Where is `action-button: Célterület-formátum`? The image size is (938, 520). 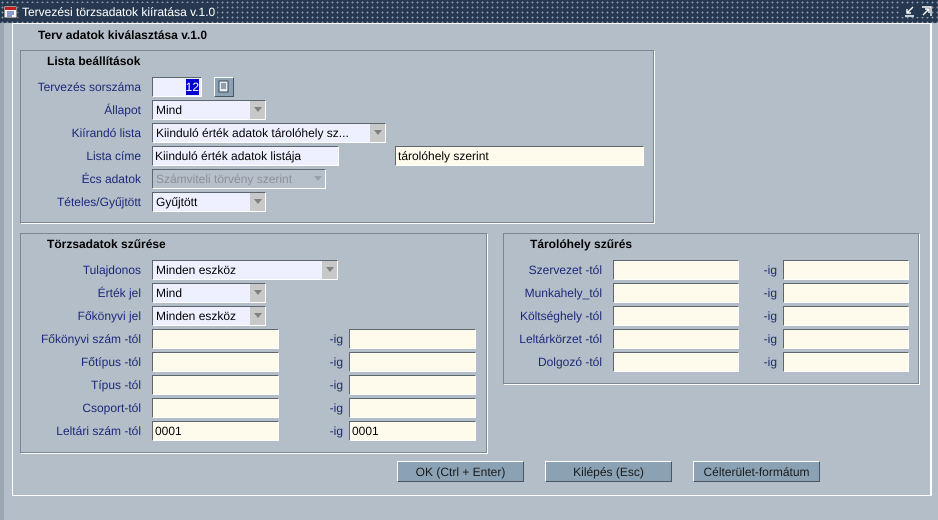
action-button: Célterület-formátum is located at coordinates (756, 471).